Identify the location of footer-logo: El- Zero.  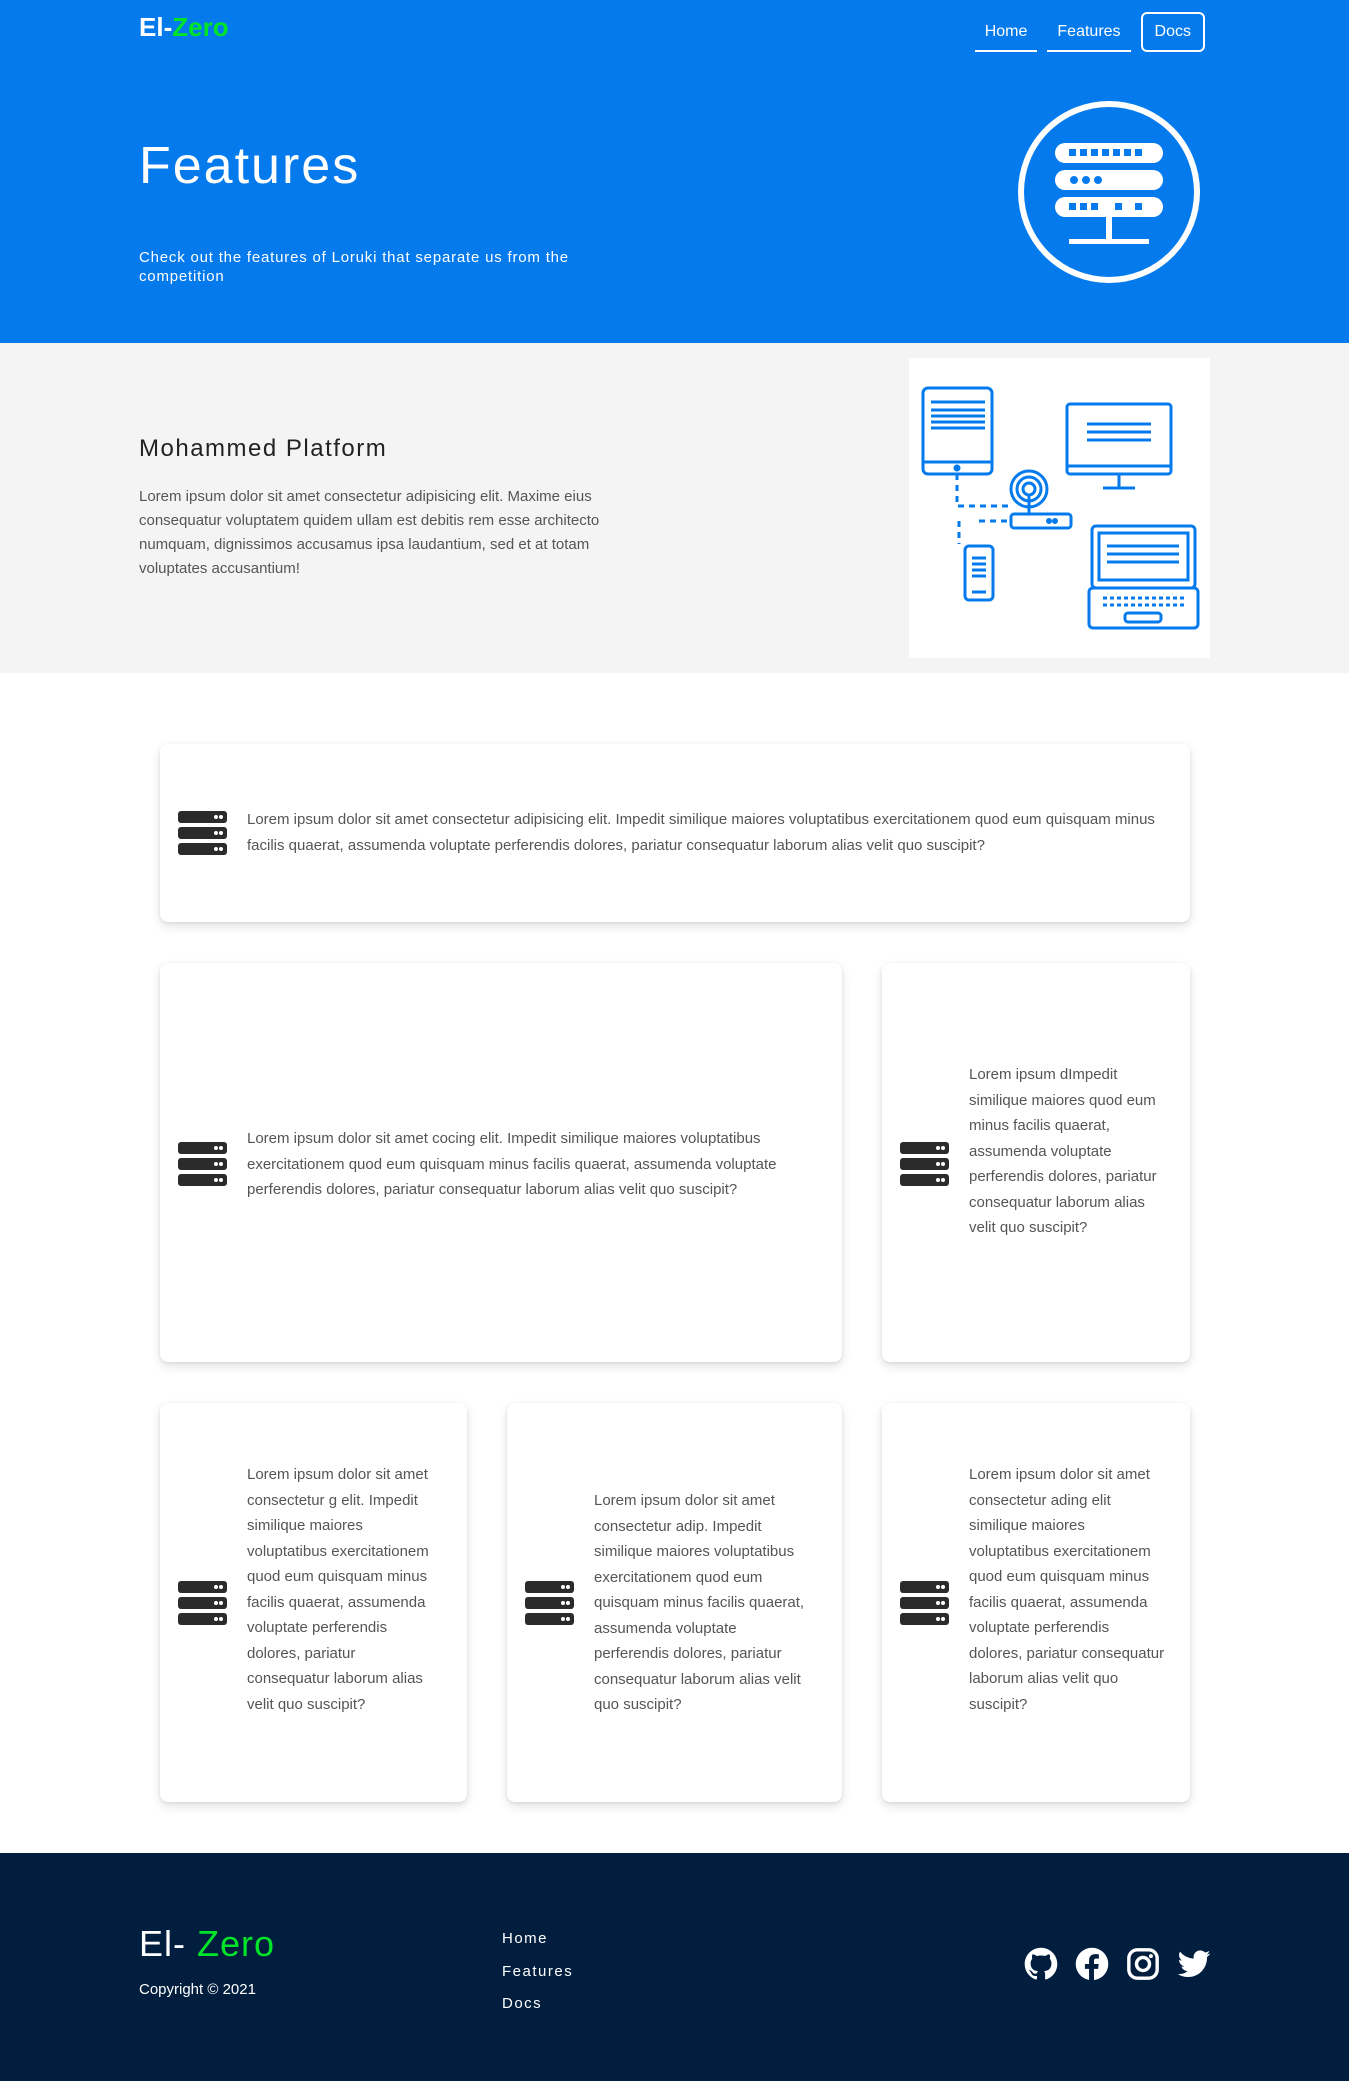
(207, 1944).